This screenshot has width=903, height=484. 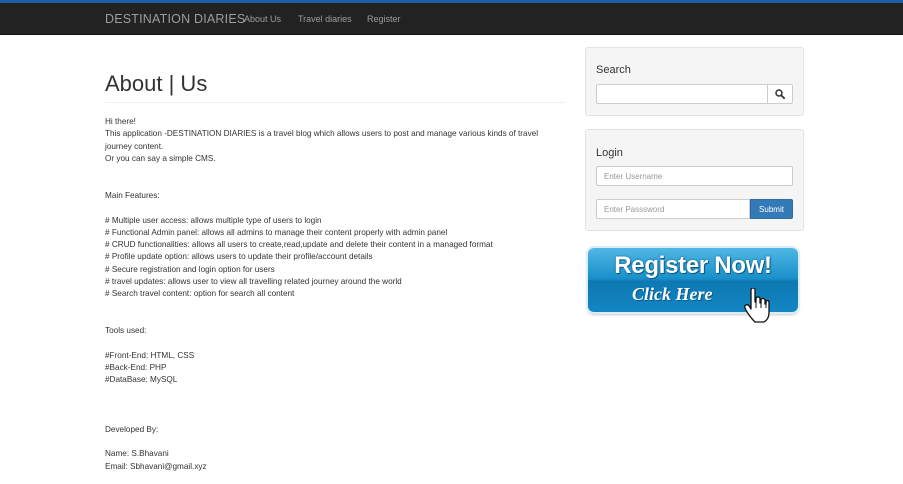 I want to click on nav-link-about-us: About Us, so click(x=262, y=19).